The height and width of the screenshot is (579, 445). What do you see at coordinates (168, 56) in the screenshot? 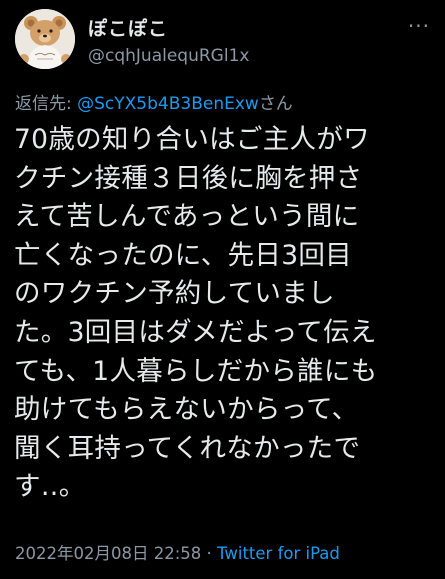
I see `user-handle: @cqhJualequRGl1x` at bounding box center [168, 56].